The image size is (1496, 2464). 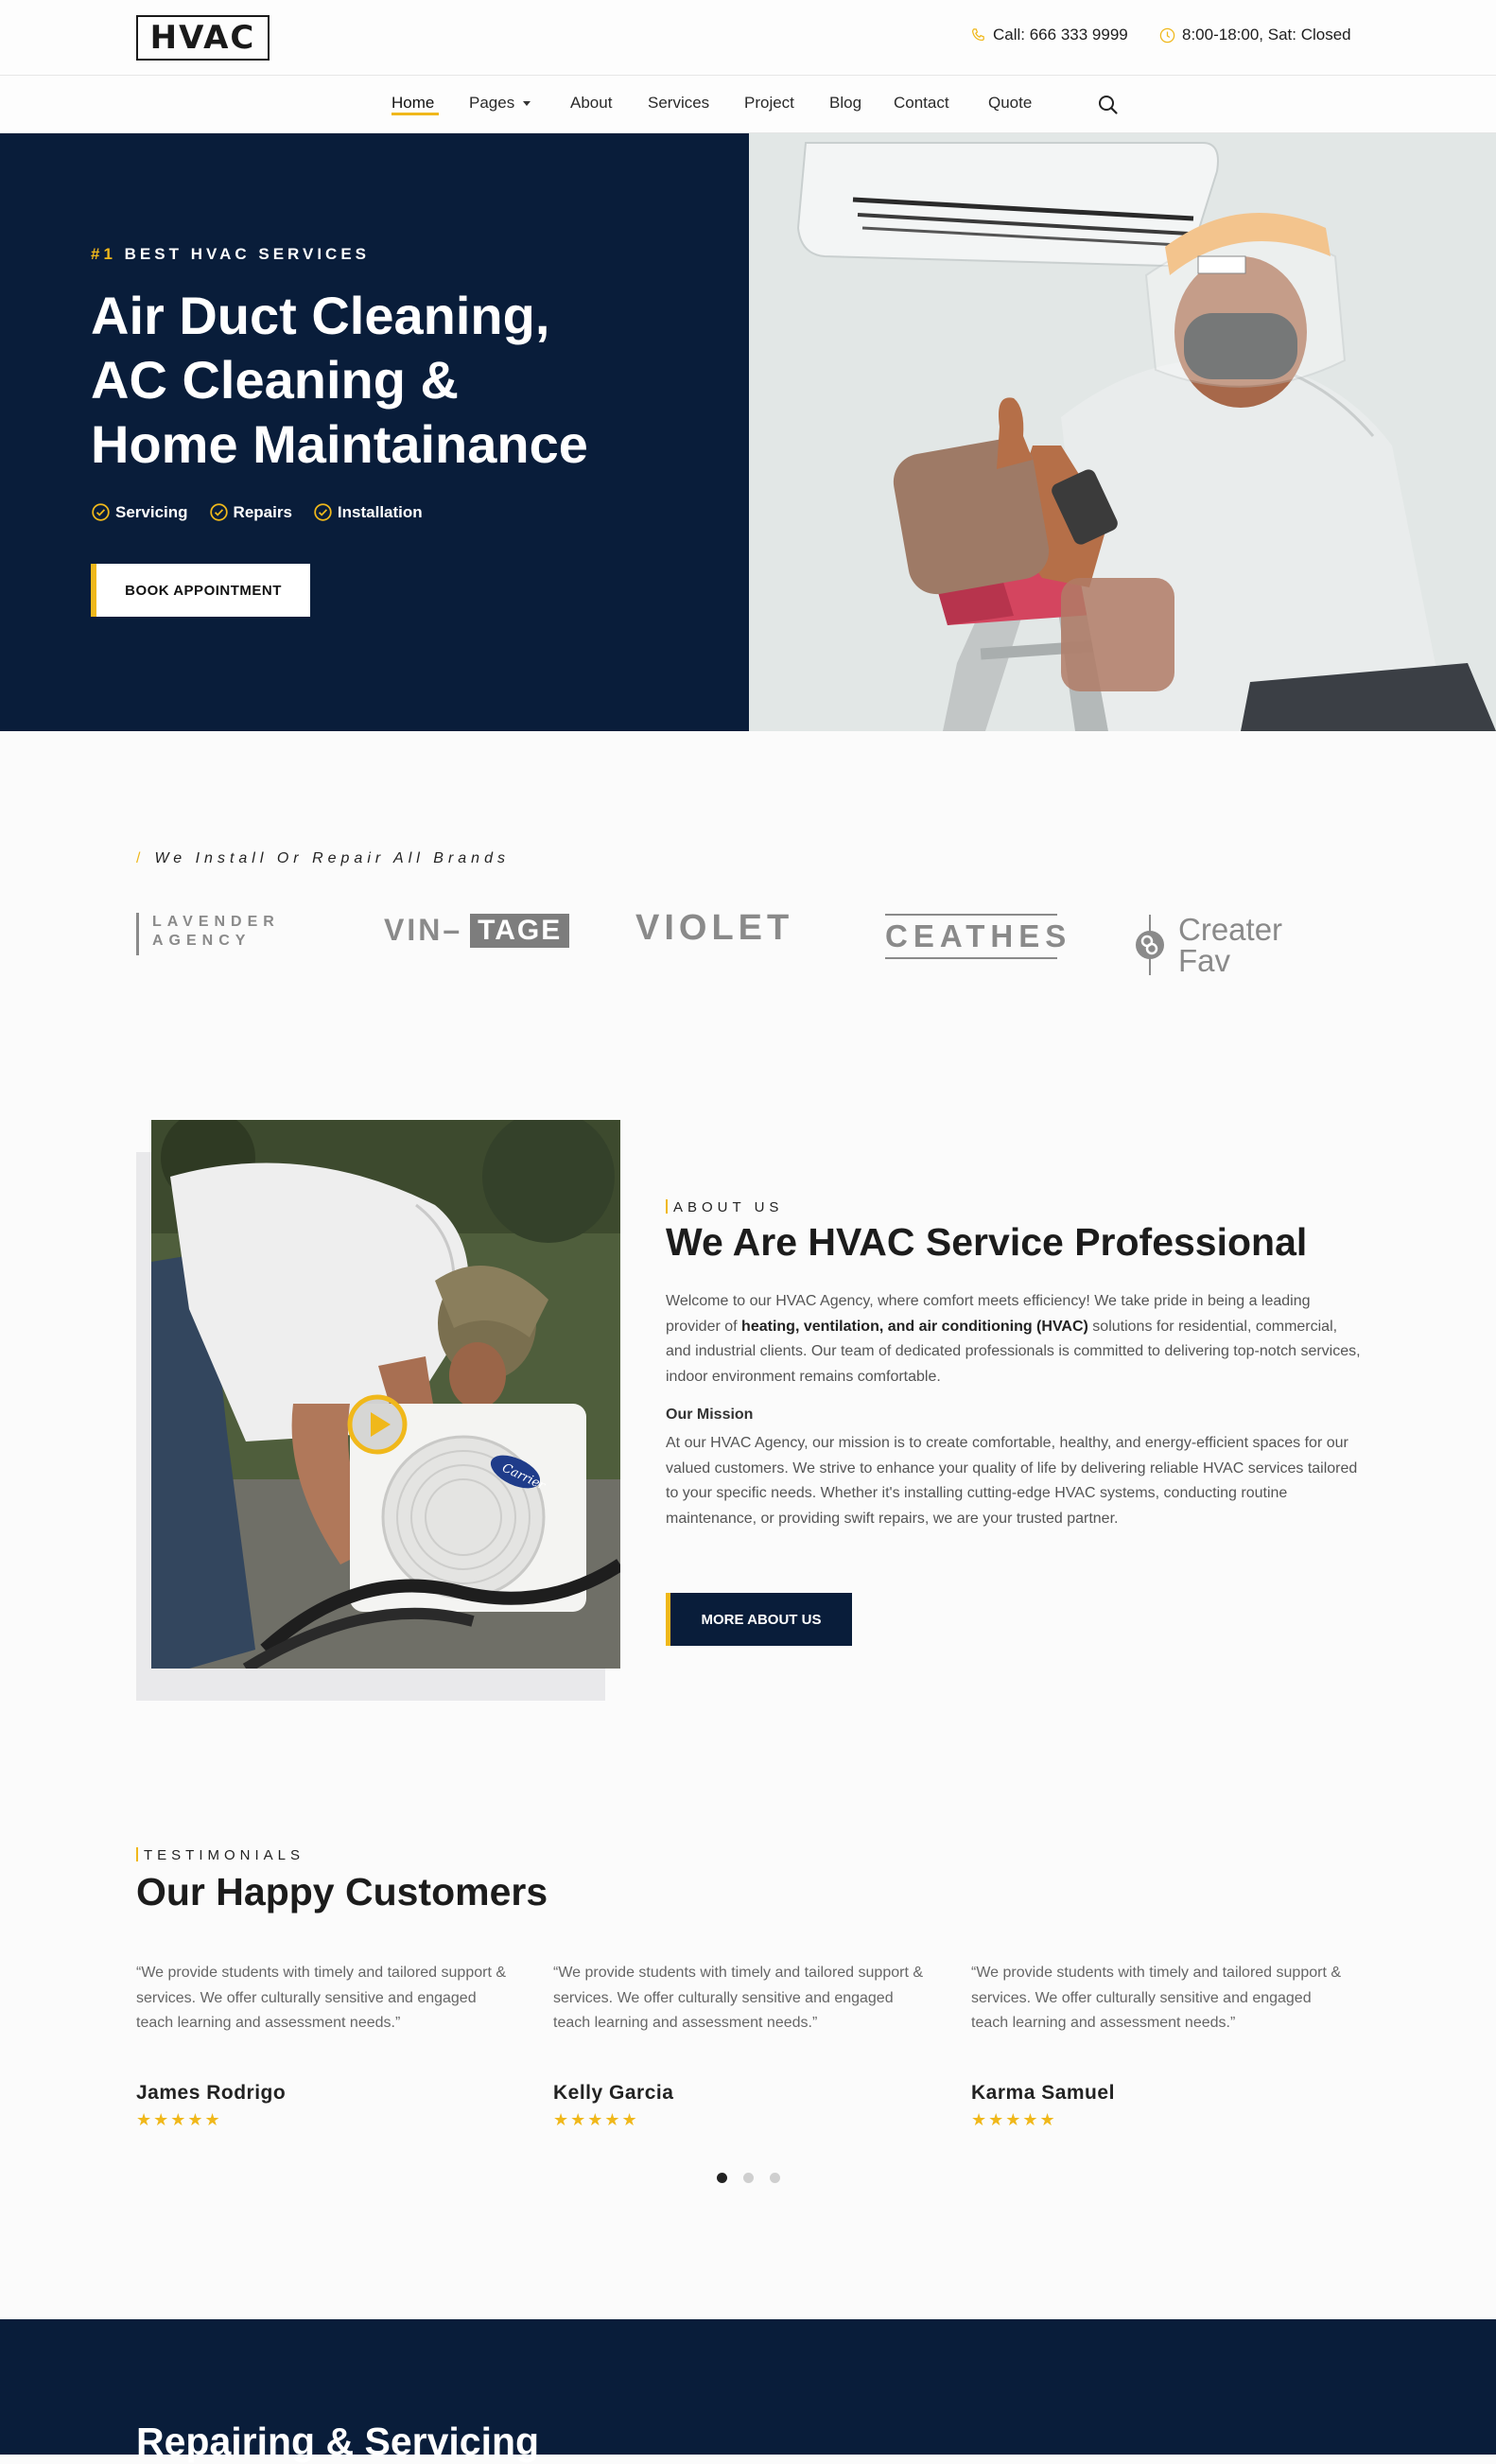 I want to click on hero-kicker: #1 BEST HVAC SERVICES, so click(x=230, y=255).